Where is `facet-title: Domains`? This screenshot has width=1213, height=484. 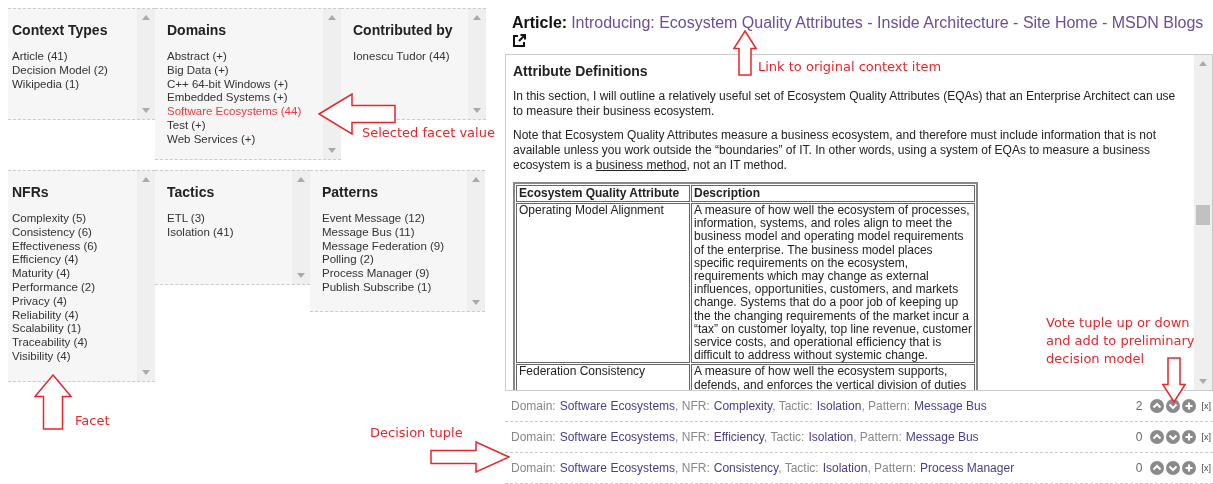 facet-title: Domains is located at coordinates (197, 30).